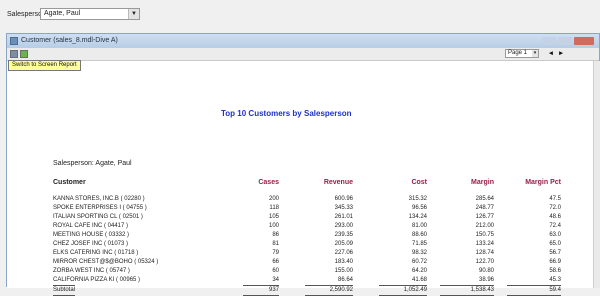  Describe the element at coordinates (535, 53) in the screenshot. I see `chevron-down-icon: ▾` at that location.